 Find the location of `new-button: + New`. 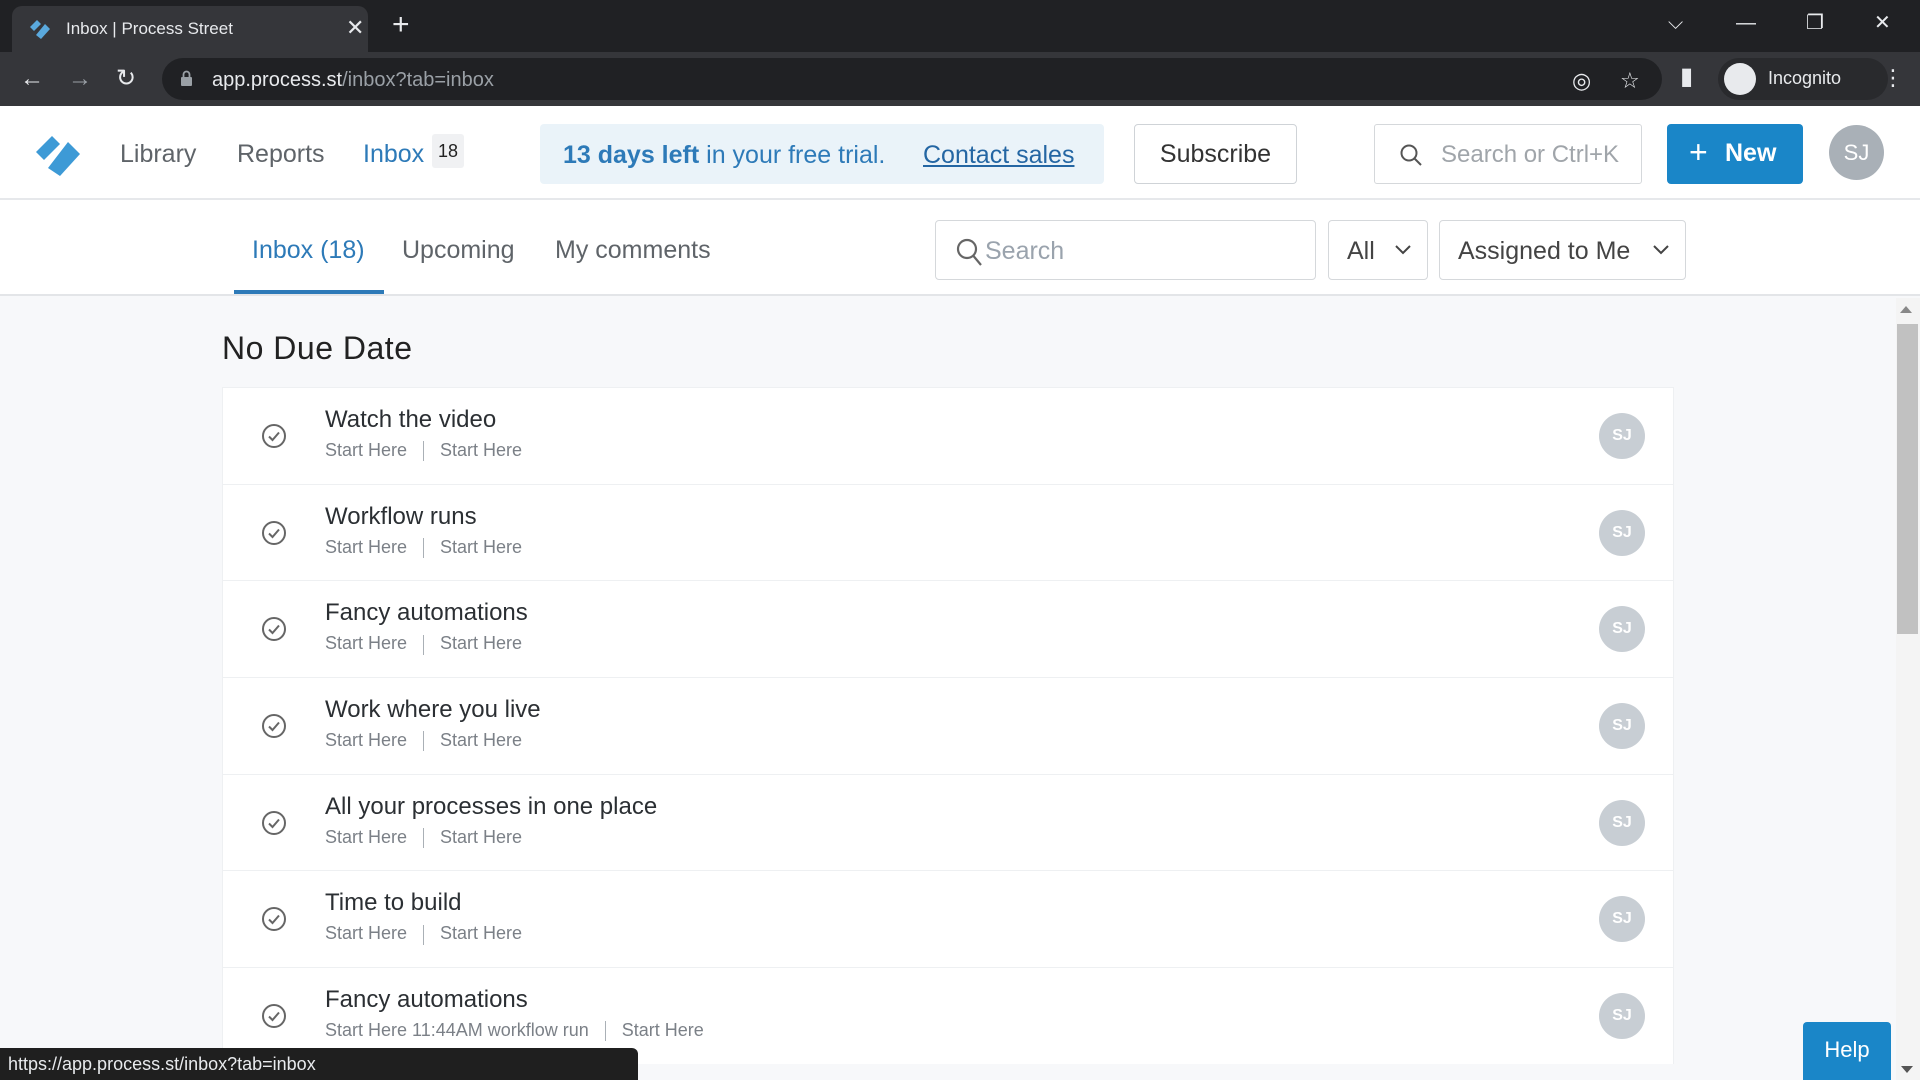

new-button: + New is located at coordinates (1735, 154).